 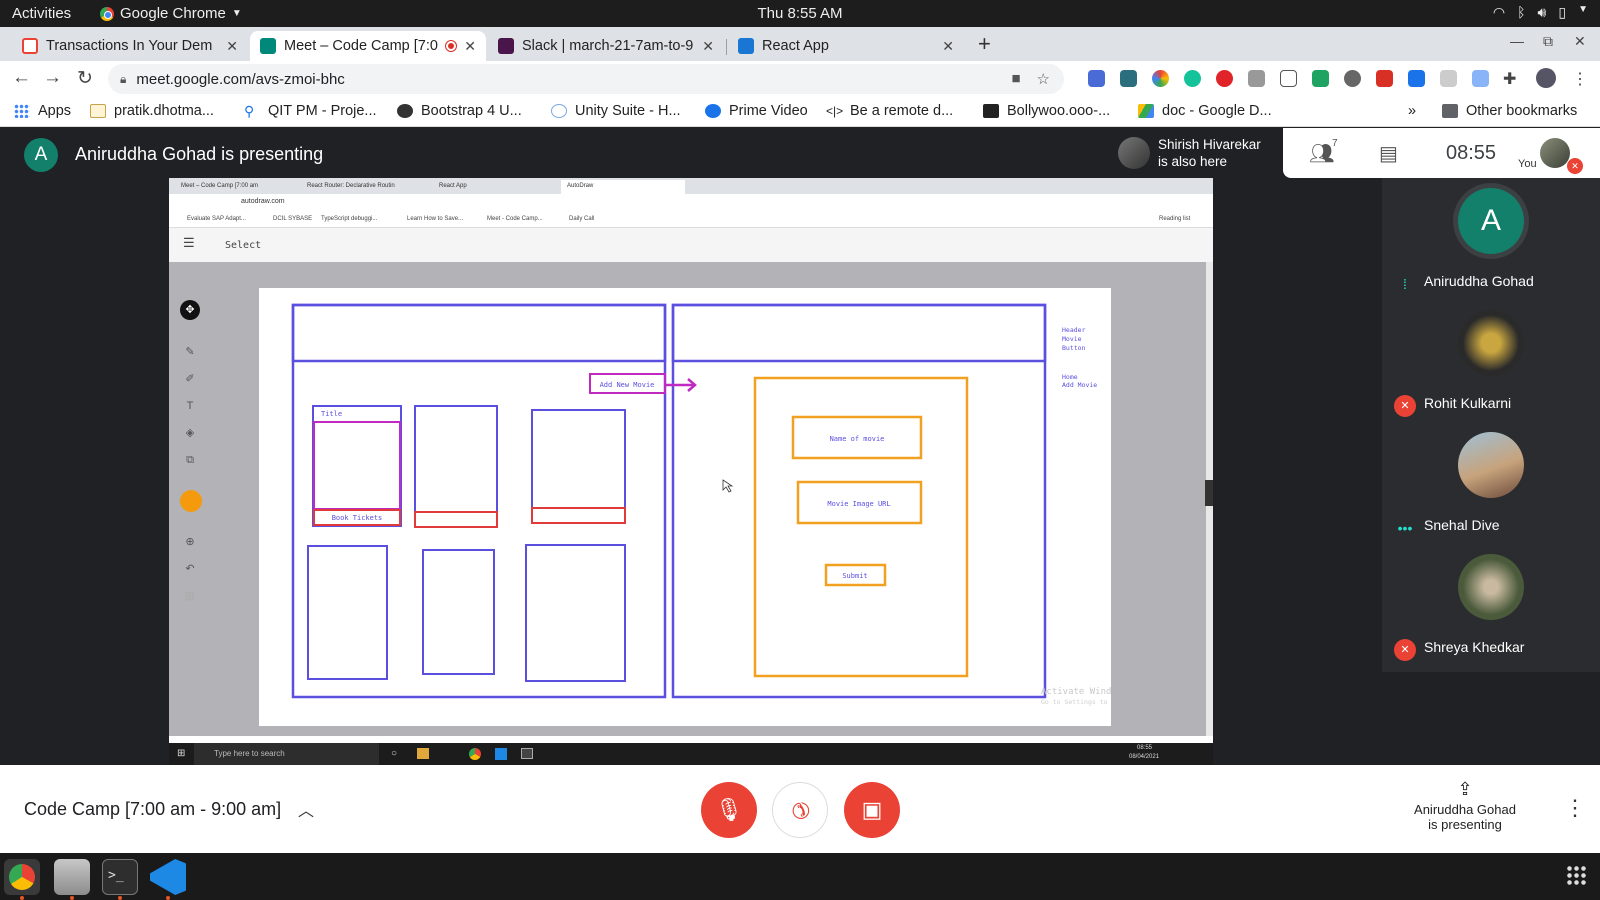 I want to click on chevron-down-icon: ▼, so click(x=236, y=13).